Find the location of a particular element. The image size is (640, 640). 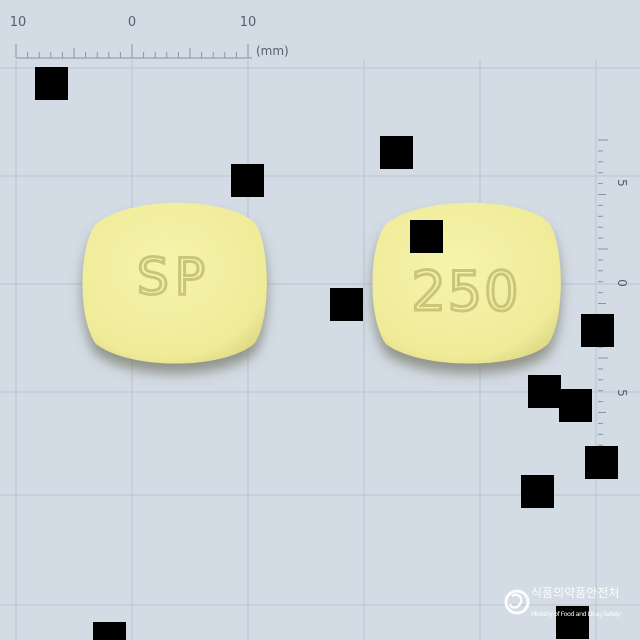

ruler-right-label-top: 5 is located at coordinates (622, 183).